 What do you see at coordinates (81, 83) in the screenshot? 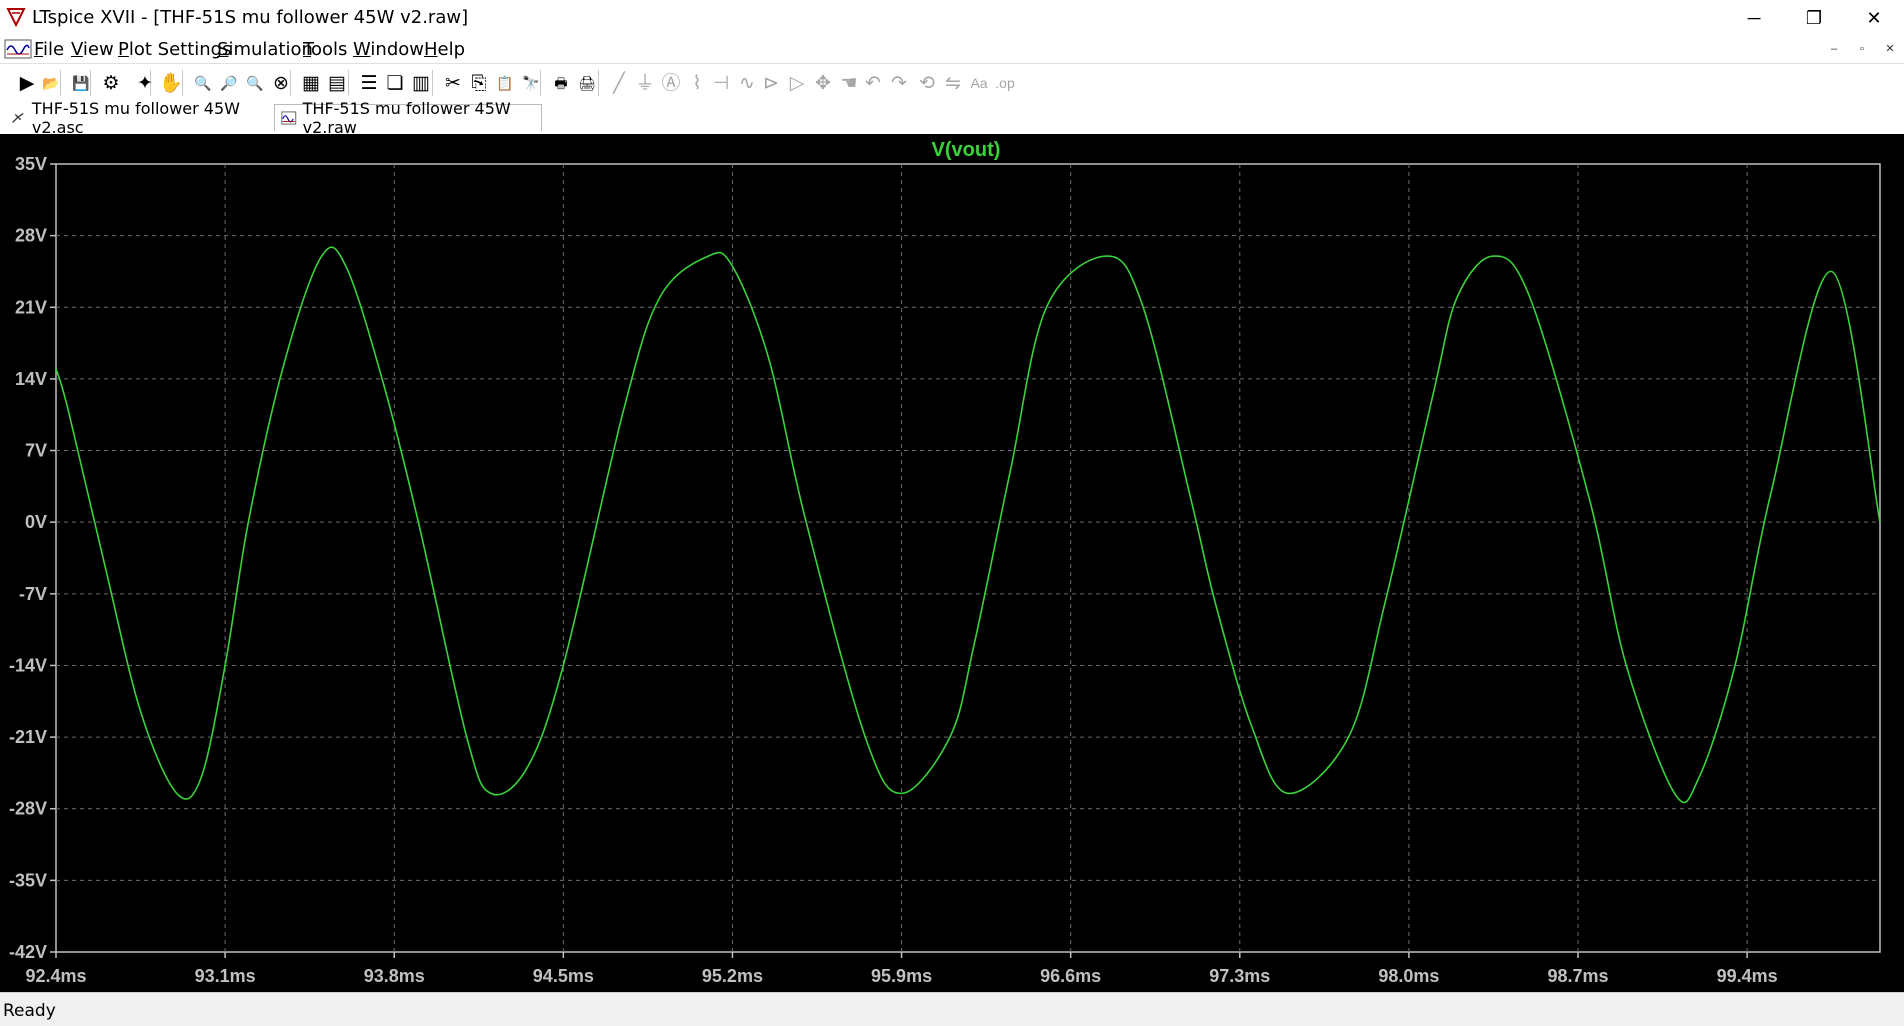
I see `save-icon: 💾` at bounding box center [81, 83].